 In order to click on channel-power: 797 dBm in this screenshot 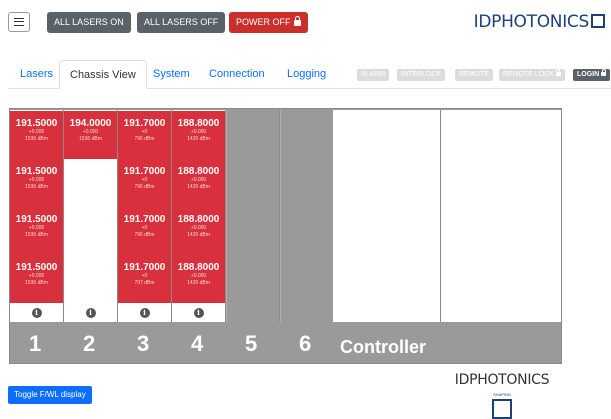, I will do `click(144, 283)`.